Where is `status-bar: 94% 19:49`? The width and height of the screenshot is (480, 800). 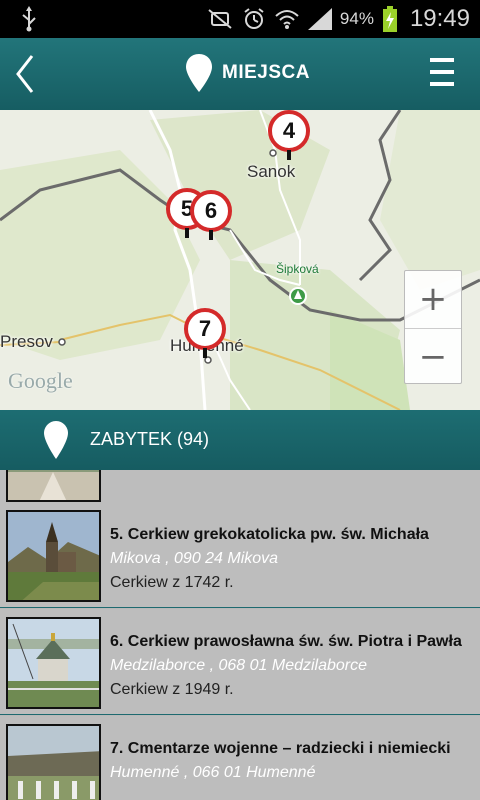 status-bar: 94% 19:49 is located at coordinates (240, 19).